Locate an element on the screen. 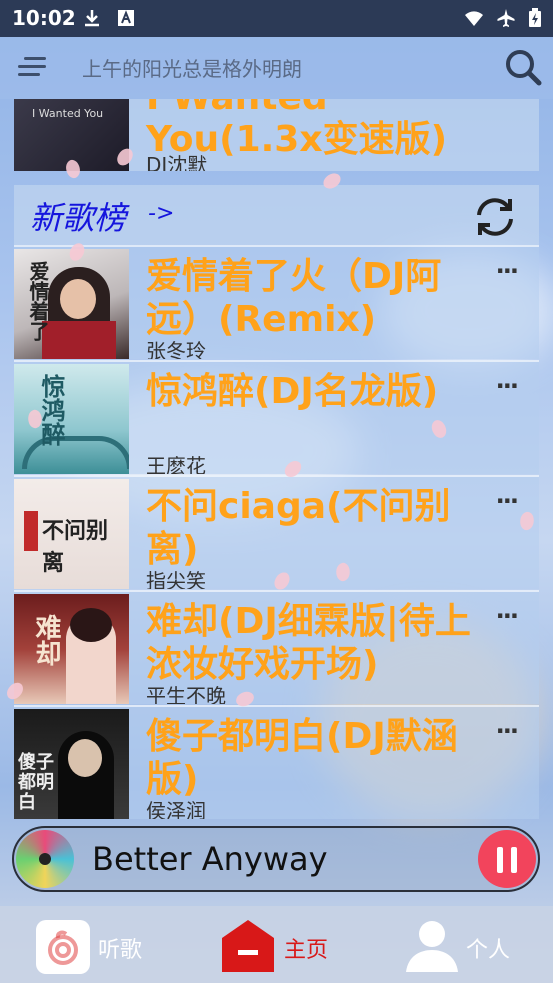  song-artist: DJ沈默 is located at coordinates (177, 162).